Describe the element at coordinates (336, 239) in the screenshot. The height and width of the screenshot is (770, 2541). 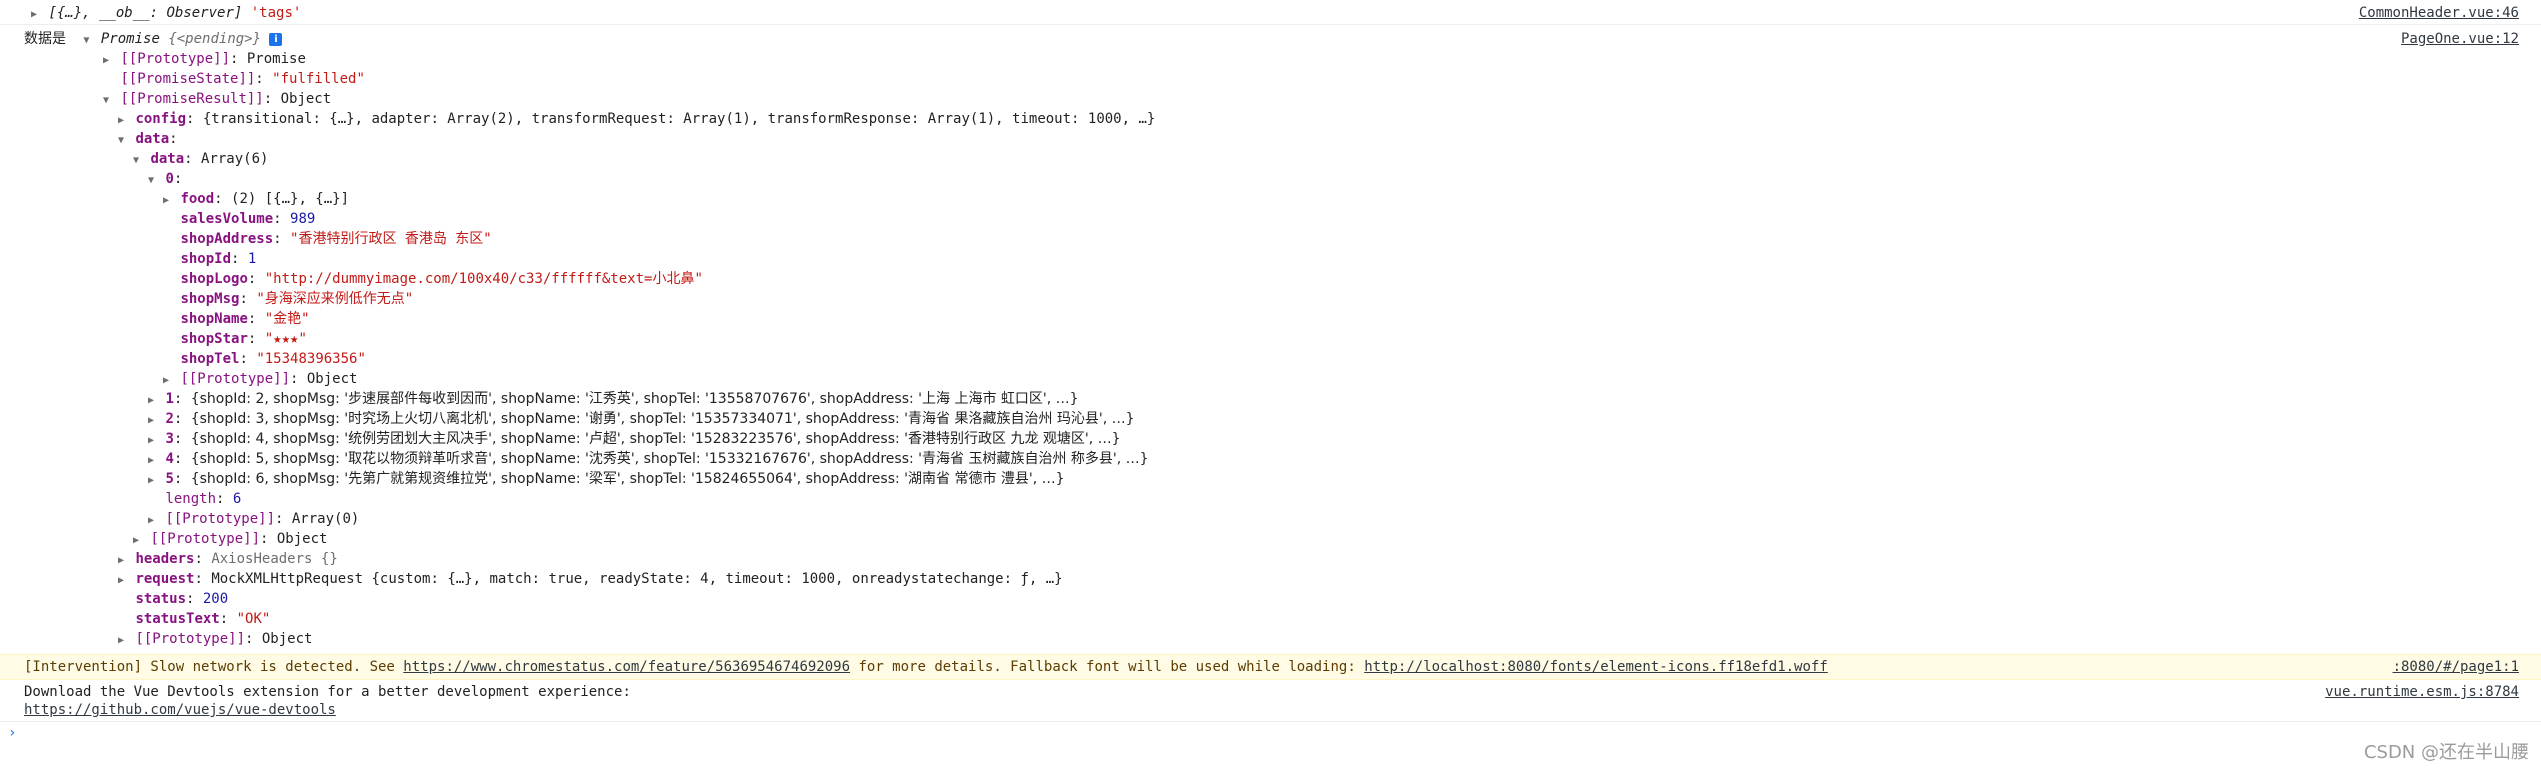
I see `tree-row-shopaddress: shopAddress: "香港特别行政区 香港岛 东区"` at that location.